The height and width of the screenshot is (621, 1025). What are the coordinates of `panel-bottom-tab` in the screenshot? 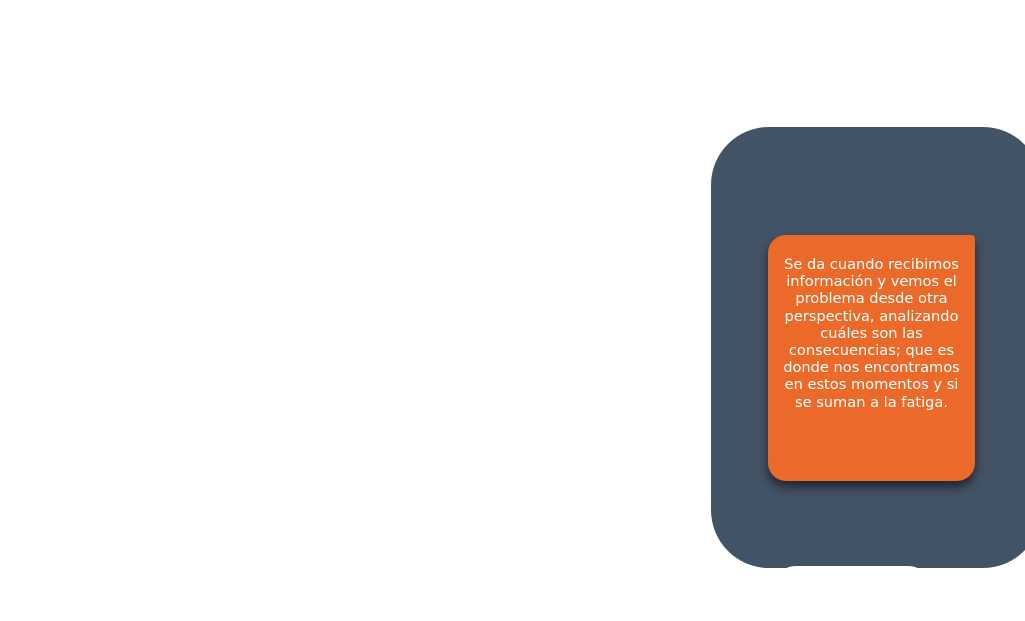 It's located at (852, 578).